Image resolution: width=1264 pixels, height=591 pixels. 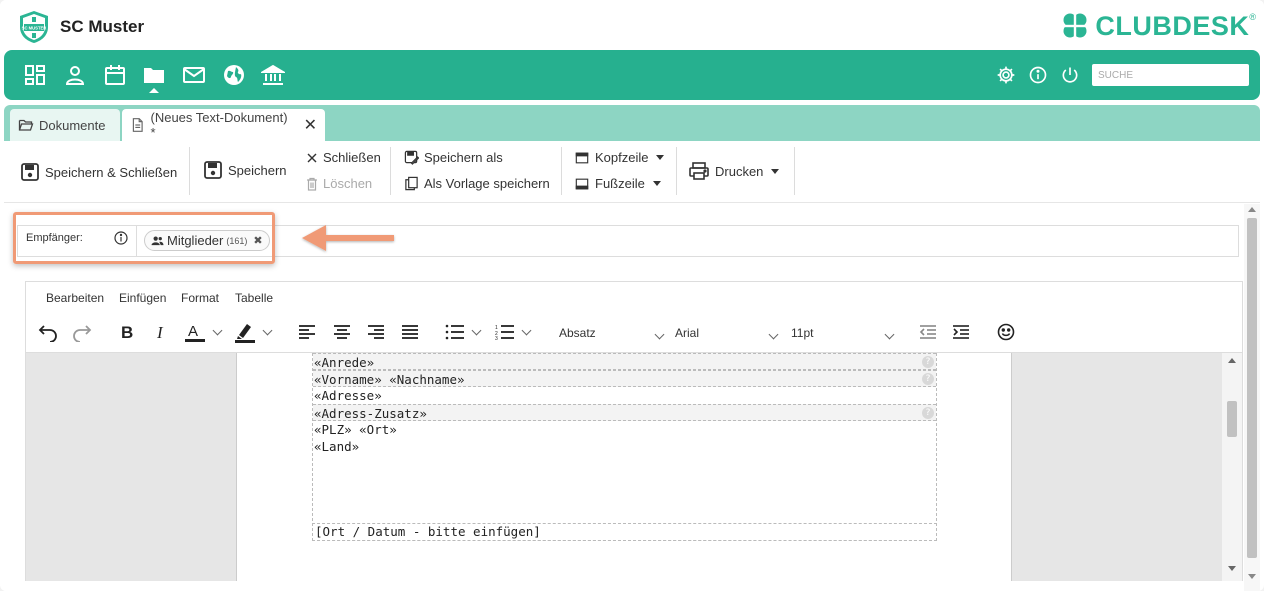 What do you see at coordinates (253, 332) in the screenshot?
I see `highlight-color-icon` at bounding box center [253, 332].